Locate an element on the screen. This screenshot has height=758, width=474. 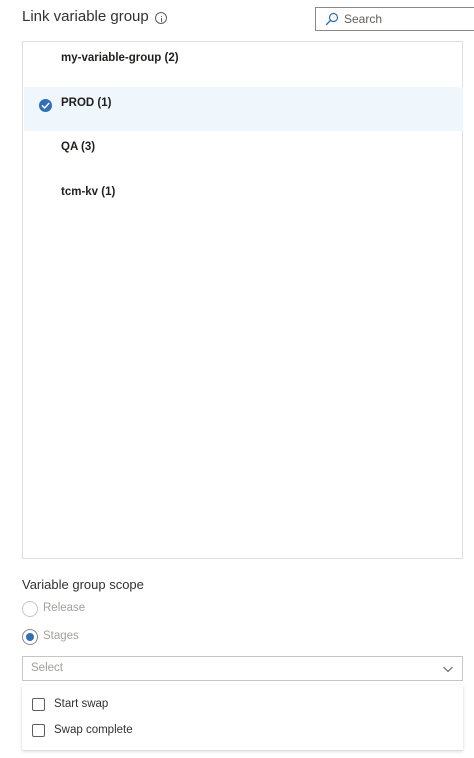
stage-options-dropdown: Start swap Swap complete is located at coordinates (242, 717).